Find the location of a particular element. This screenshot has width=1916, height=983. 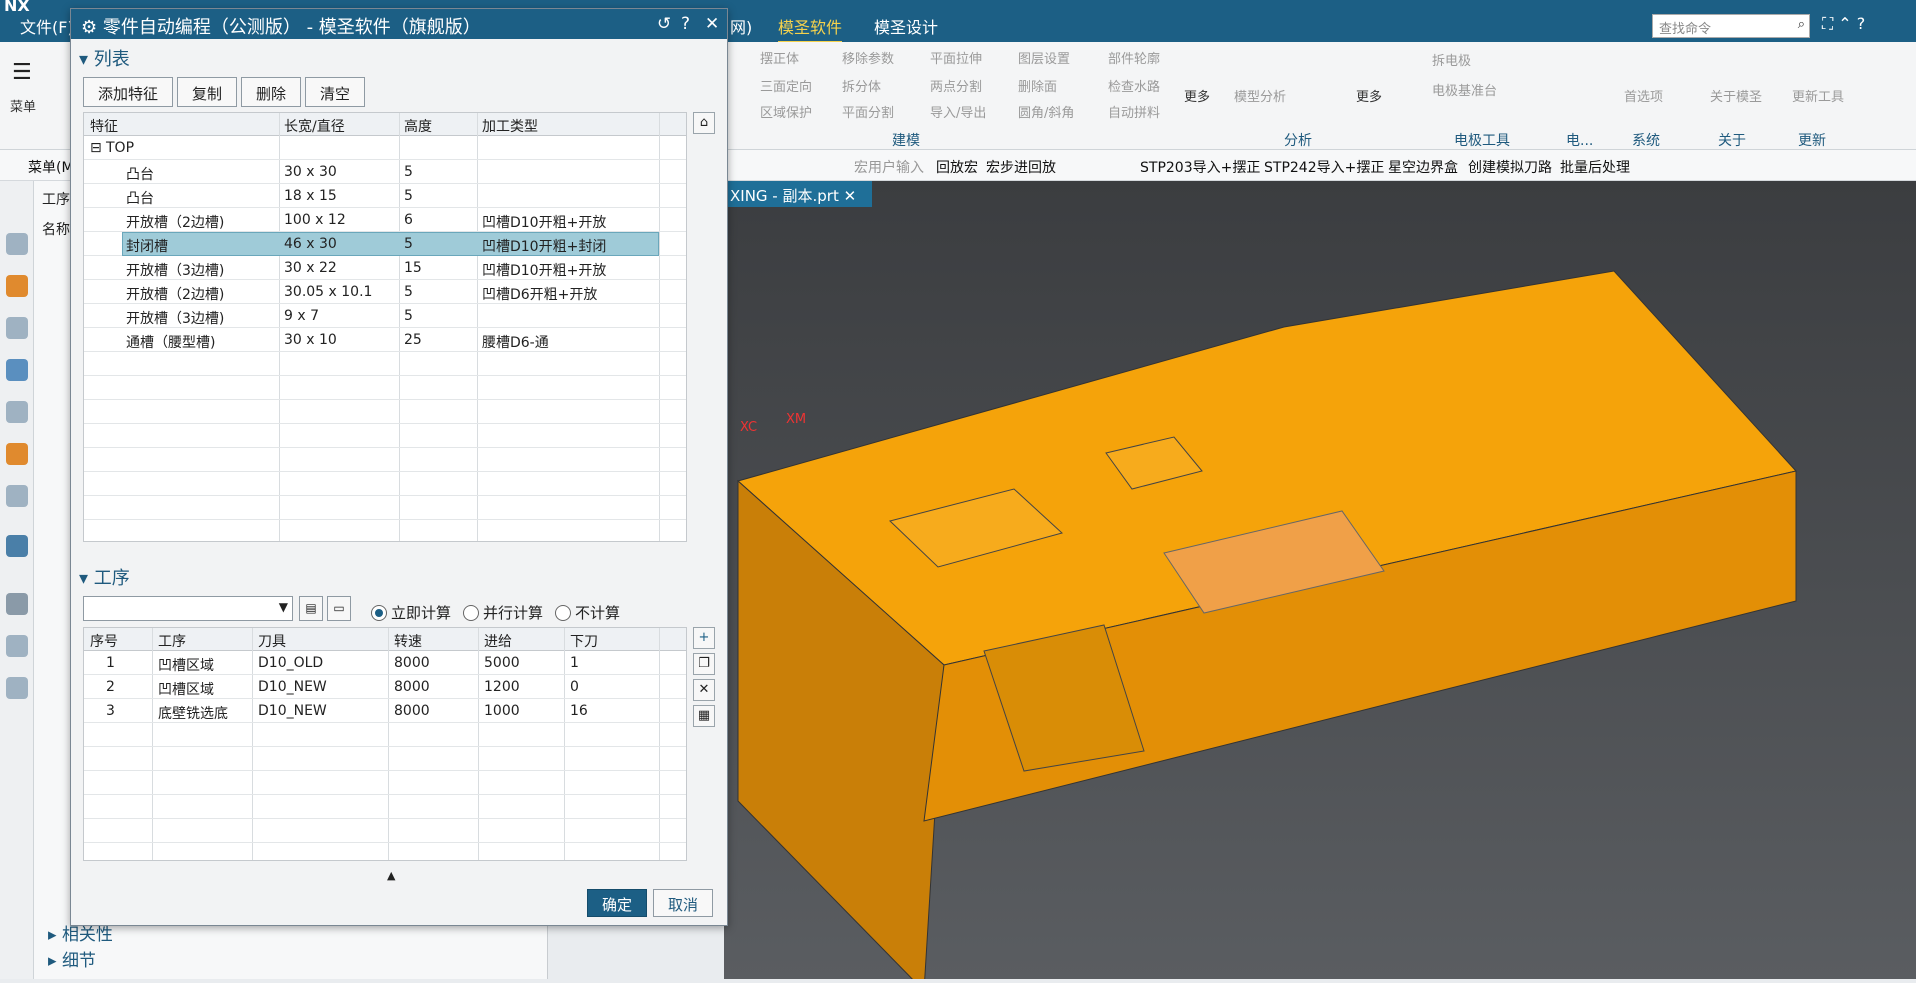

ribbon-item: 拆分体 is located at coordinates (861, 85).